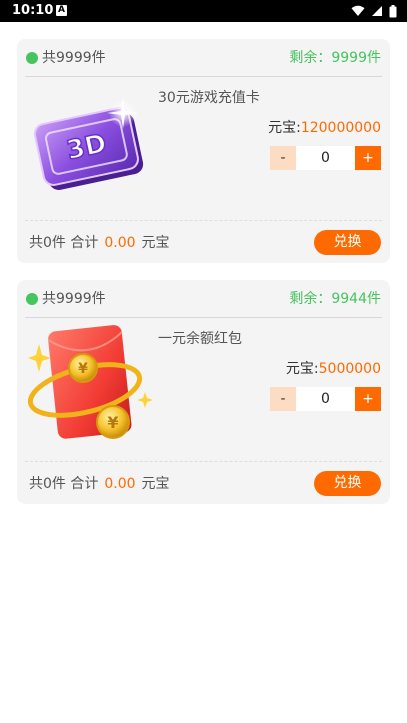  Describe the element at coordinates (335, 299) in the screenshot. I see `remaining-stock-label: 剩余：9944件` at that location.